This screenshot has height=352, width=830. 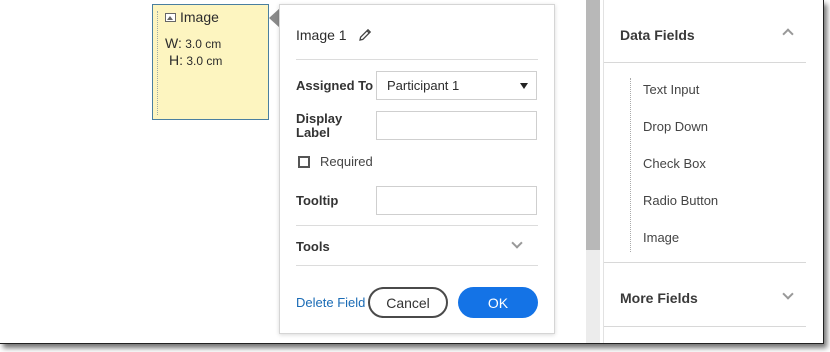 I want to click on image-icon, so click(x=170, y=17).